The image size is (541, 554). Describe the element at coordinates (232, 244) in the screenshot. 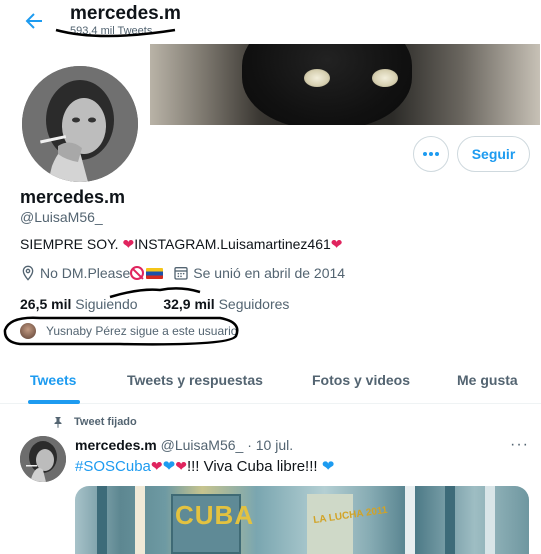

I see `bio-text-2: INSTAGRAM.Luisamartinez461` at that location.